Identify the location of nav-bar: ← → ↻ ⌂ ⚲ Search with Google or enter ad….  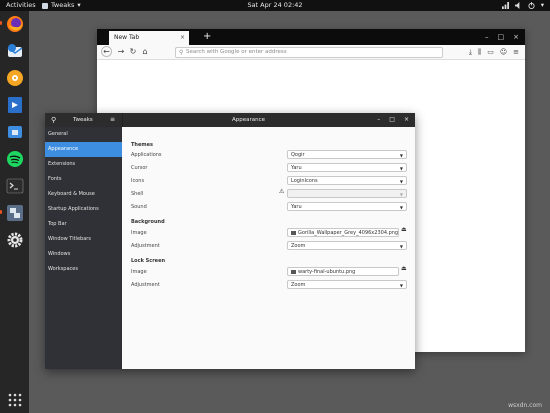
(311, 52).